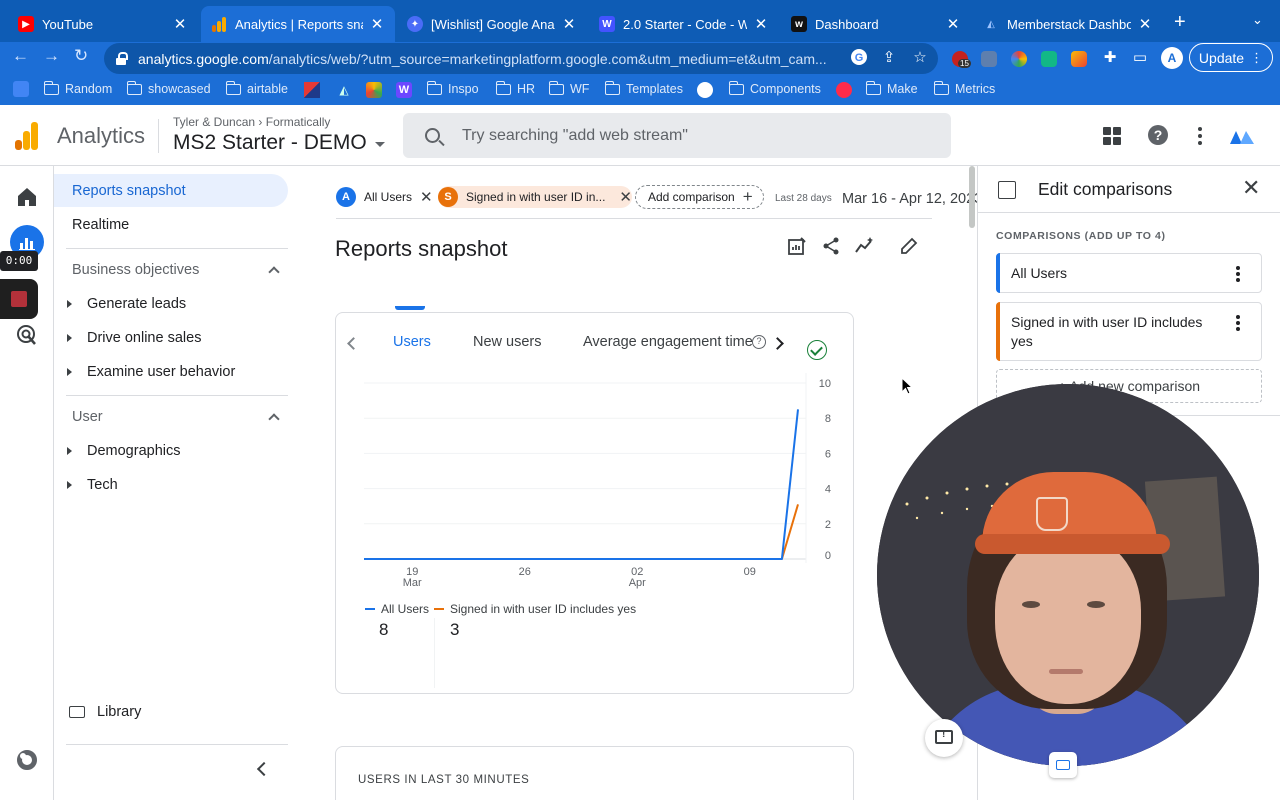 Image resolution: width=1280 pixels, height=800 pixels. Describe the element at coordinates (699, 197) in the screenshot. I see `add-comparison-button: Add comparison +` at that location.